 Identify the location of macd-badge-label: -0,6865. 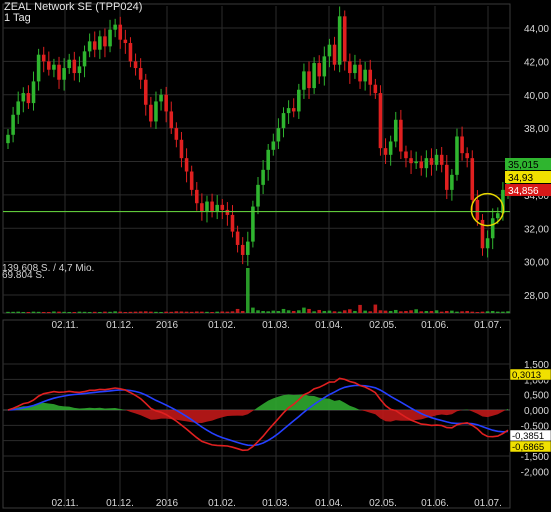
(528, 447).